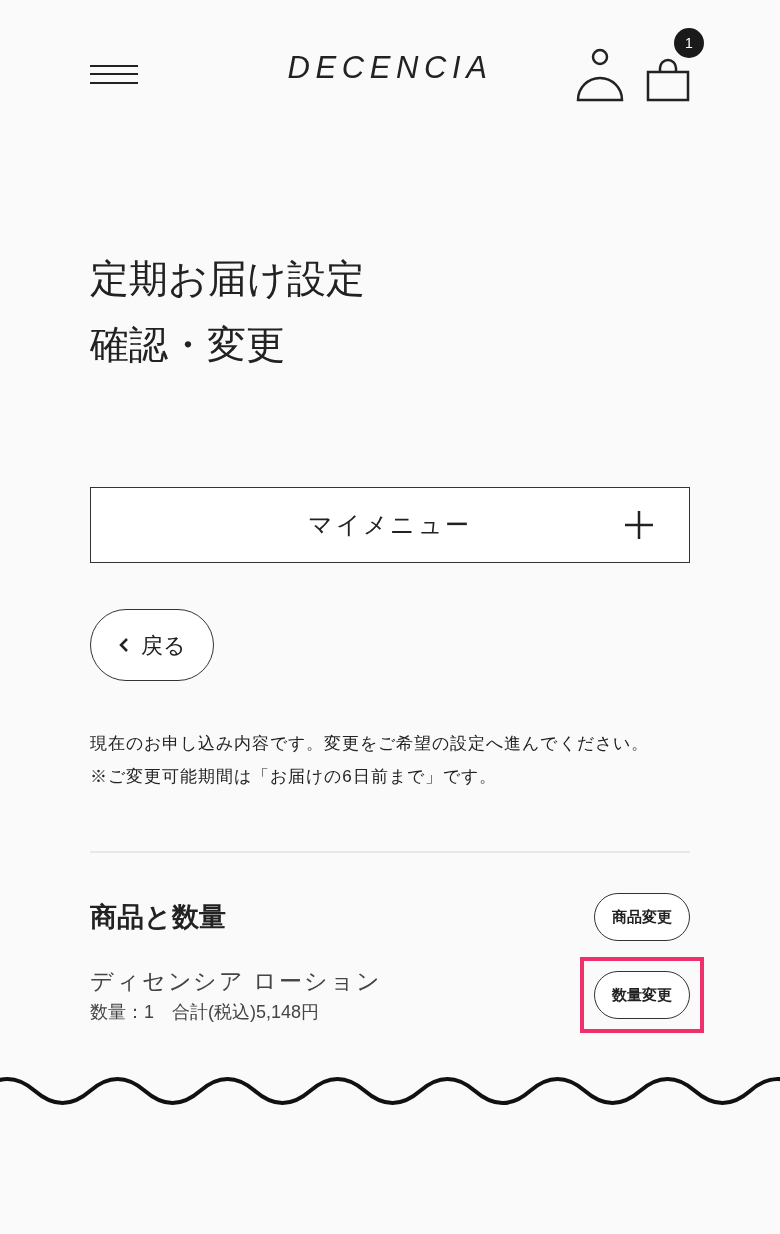 Image resolution: width=780 pixels, height=1234 pixels. I want to click on back-button: 戻る, so click(152, 645).